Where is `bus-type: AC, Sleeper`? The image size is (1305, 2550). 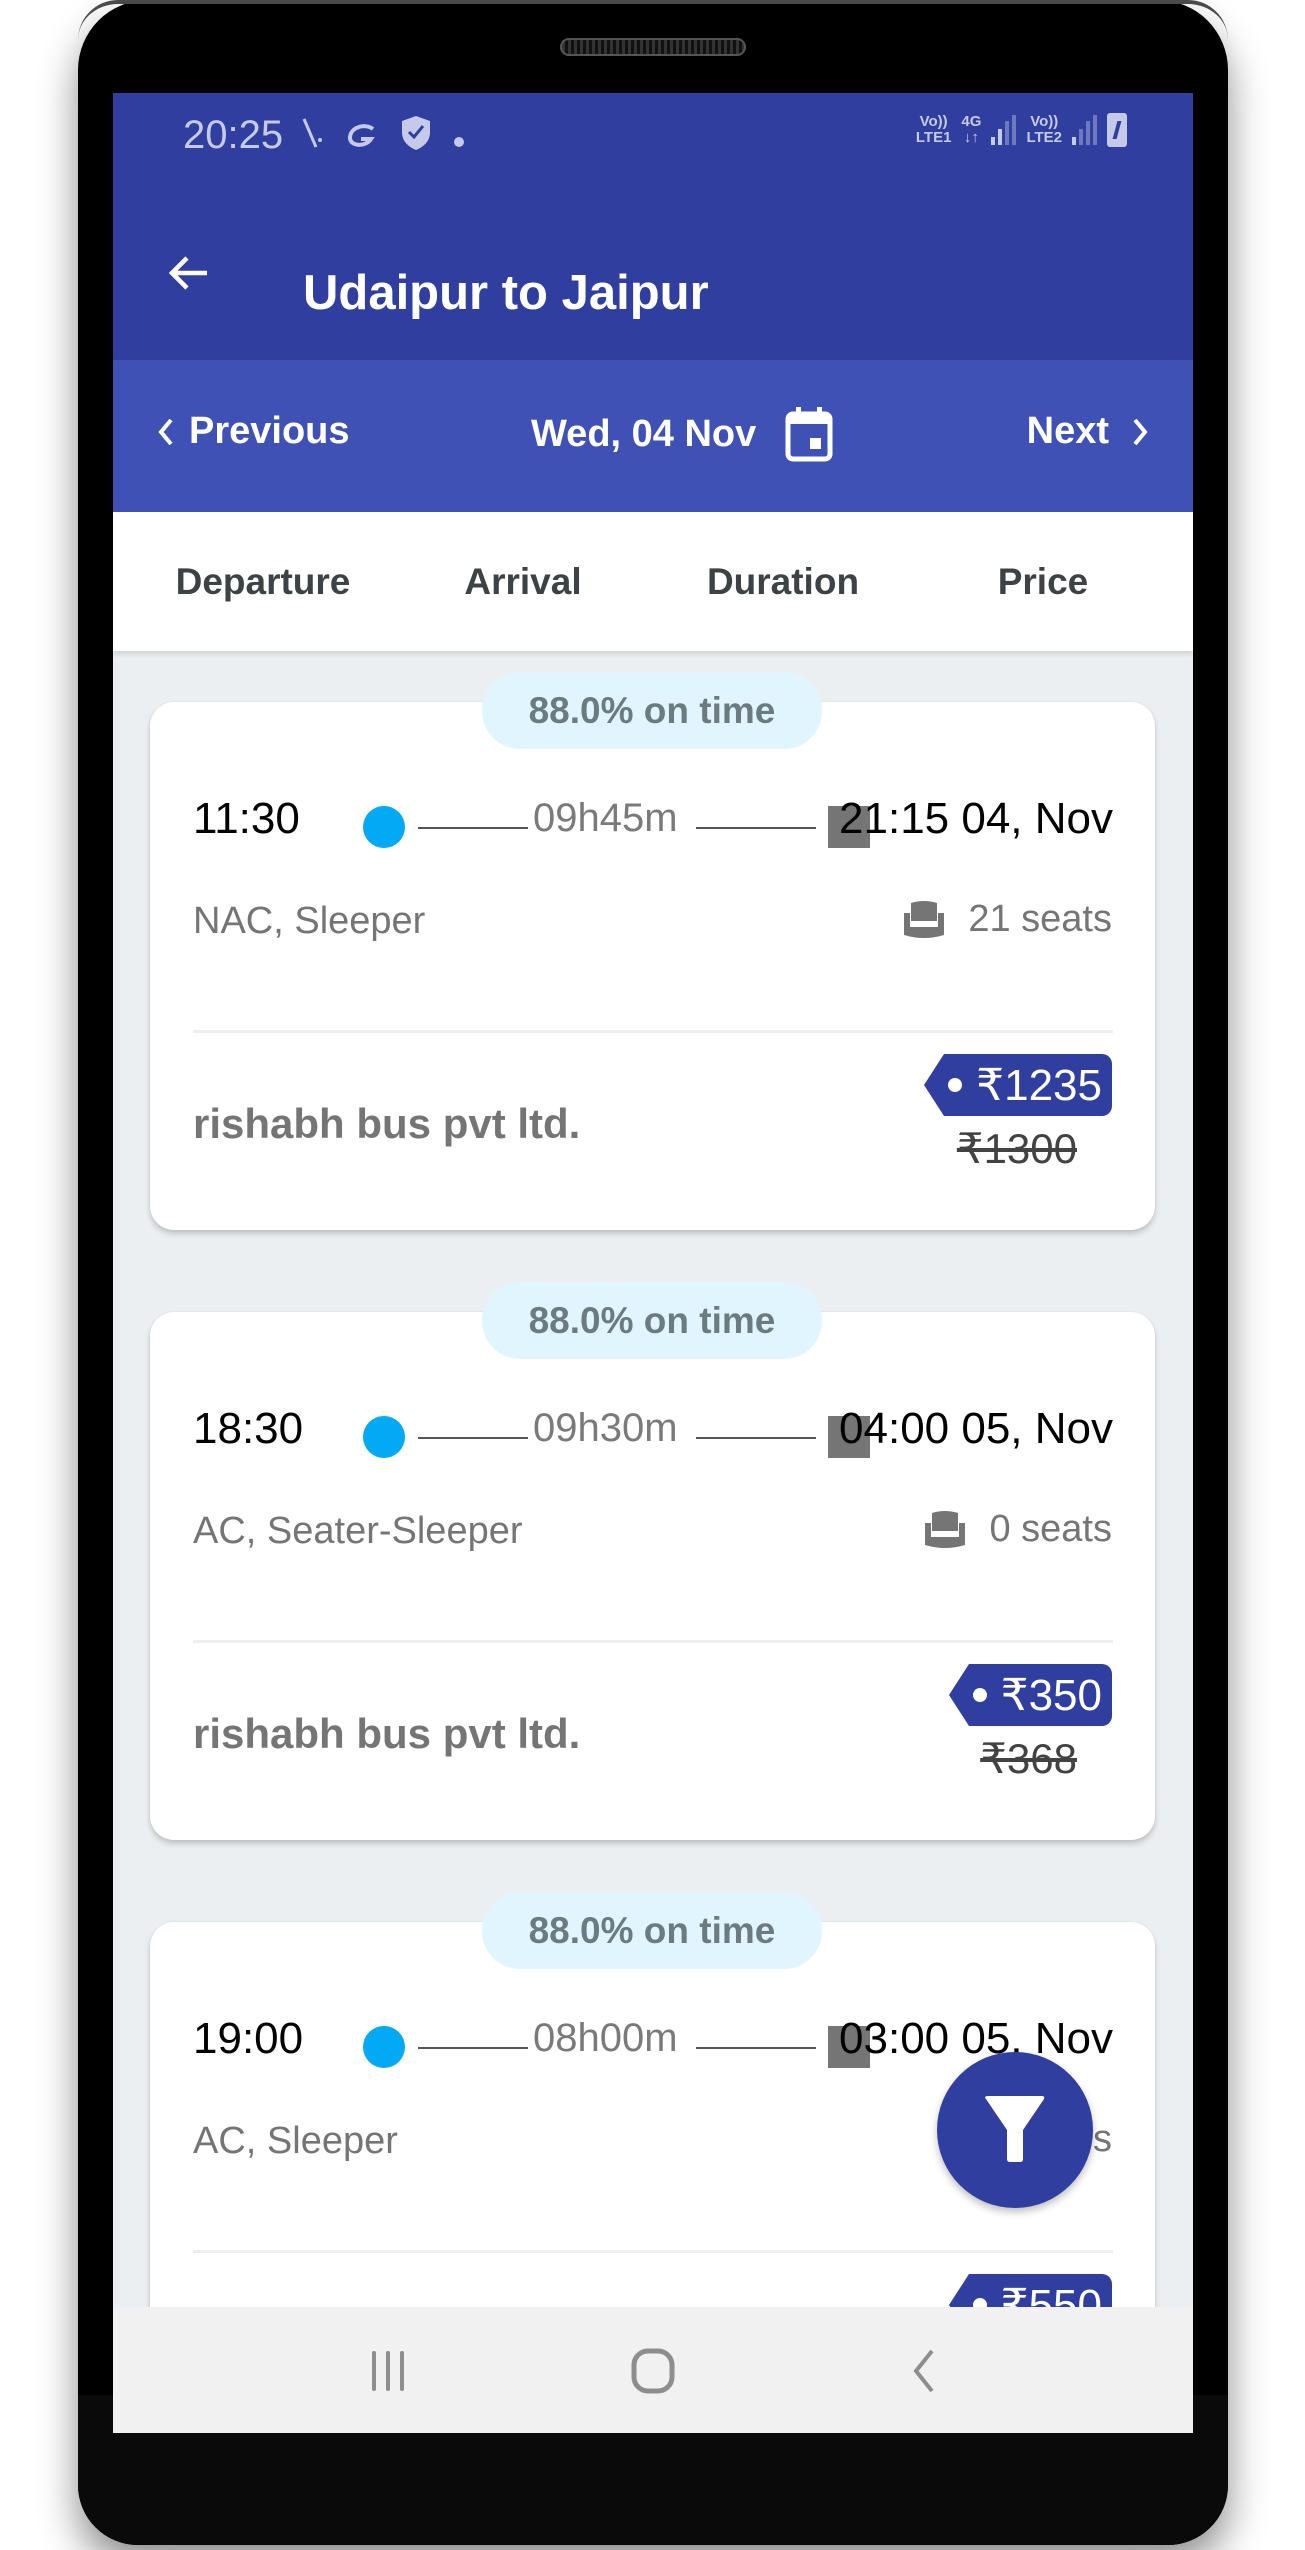
bus-type: AC, Sleeper is located at coordinates (295, 2141).